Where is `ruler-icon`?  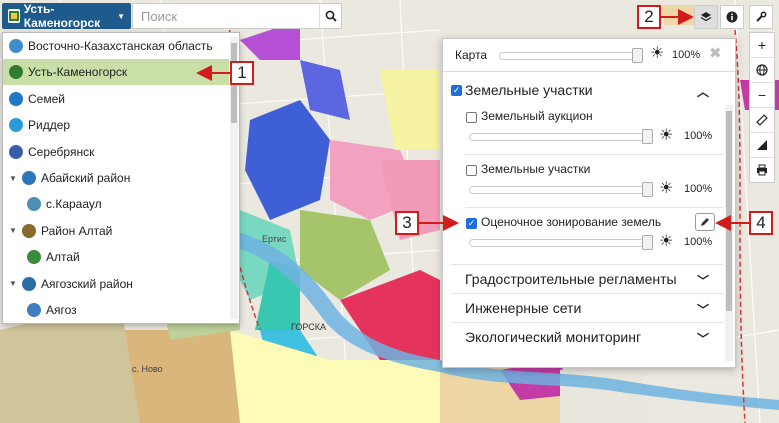
ruler-icon is located at coordinates (762, 120).